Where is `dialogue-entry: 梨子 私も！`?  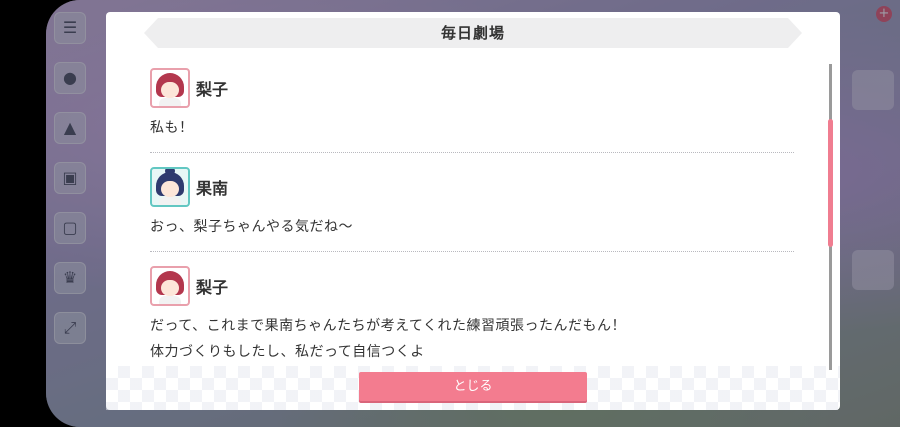 dialogue-entry: 梨子 私も！ is located at coordinates (472, 102).